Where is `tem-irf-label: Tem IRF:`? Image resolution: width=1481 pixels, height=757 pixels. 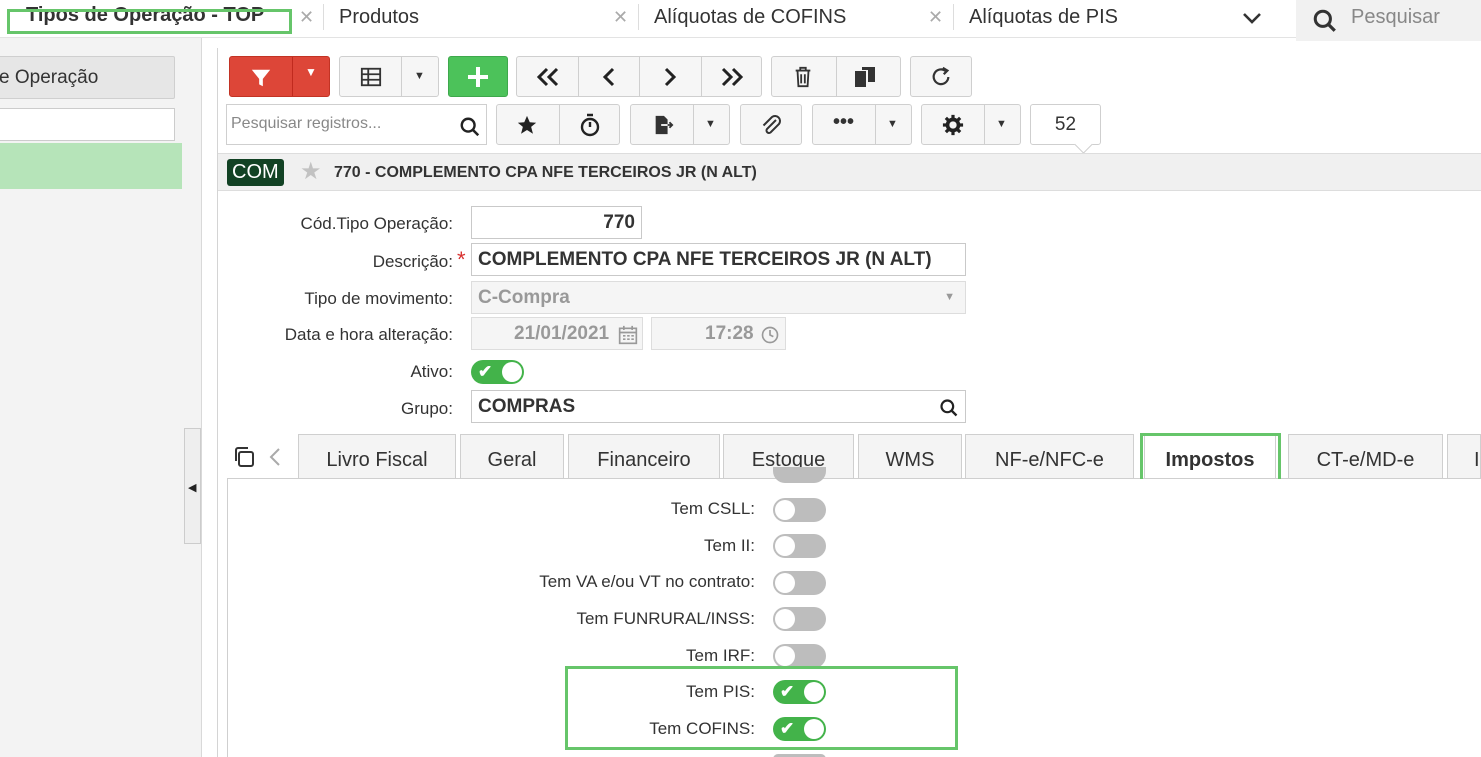
tem-irf-label: Tem IRF: is located at coordinates (720, 655).